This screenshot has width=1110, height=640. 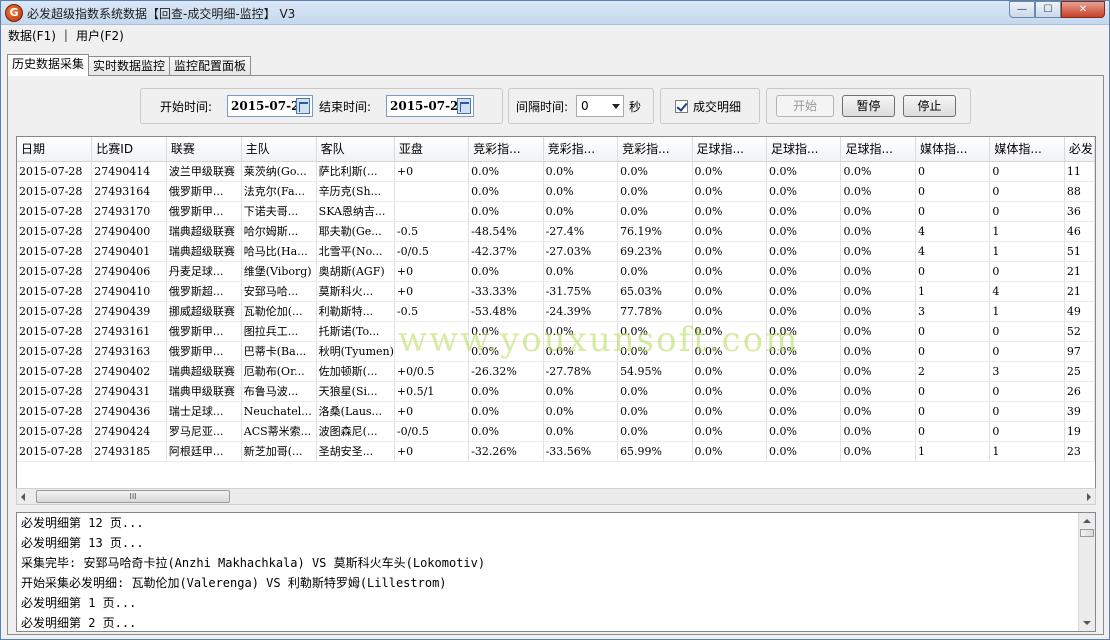 What do you see at coordinates (279, 271) in the screenshot?
I see `table-cell: 维堡(Viborg)` at bounding box center [279, 271].